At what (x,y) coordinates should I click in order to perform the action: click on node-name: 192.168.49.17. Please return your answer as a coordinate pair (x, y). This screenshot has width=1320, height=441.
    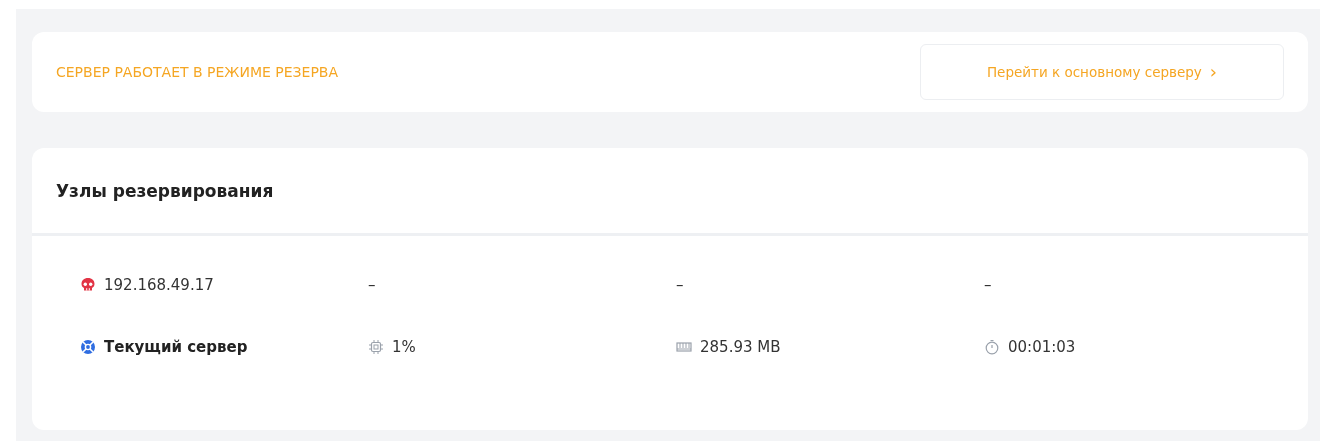
    Looking at the image, I should click on (159, 285).